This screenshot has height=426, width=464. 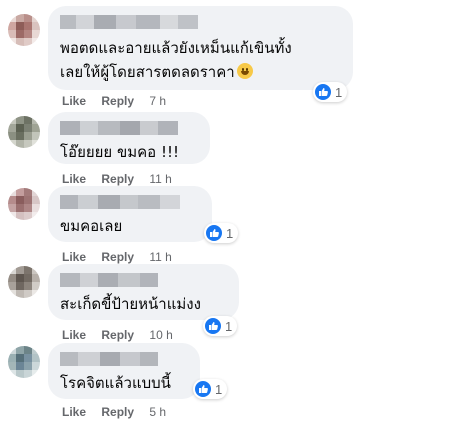 I want to click on comment-actions: Like Reply 5 h, so click(x=120, y=412).